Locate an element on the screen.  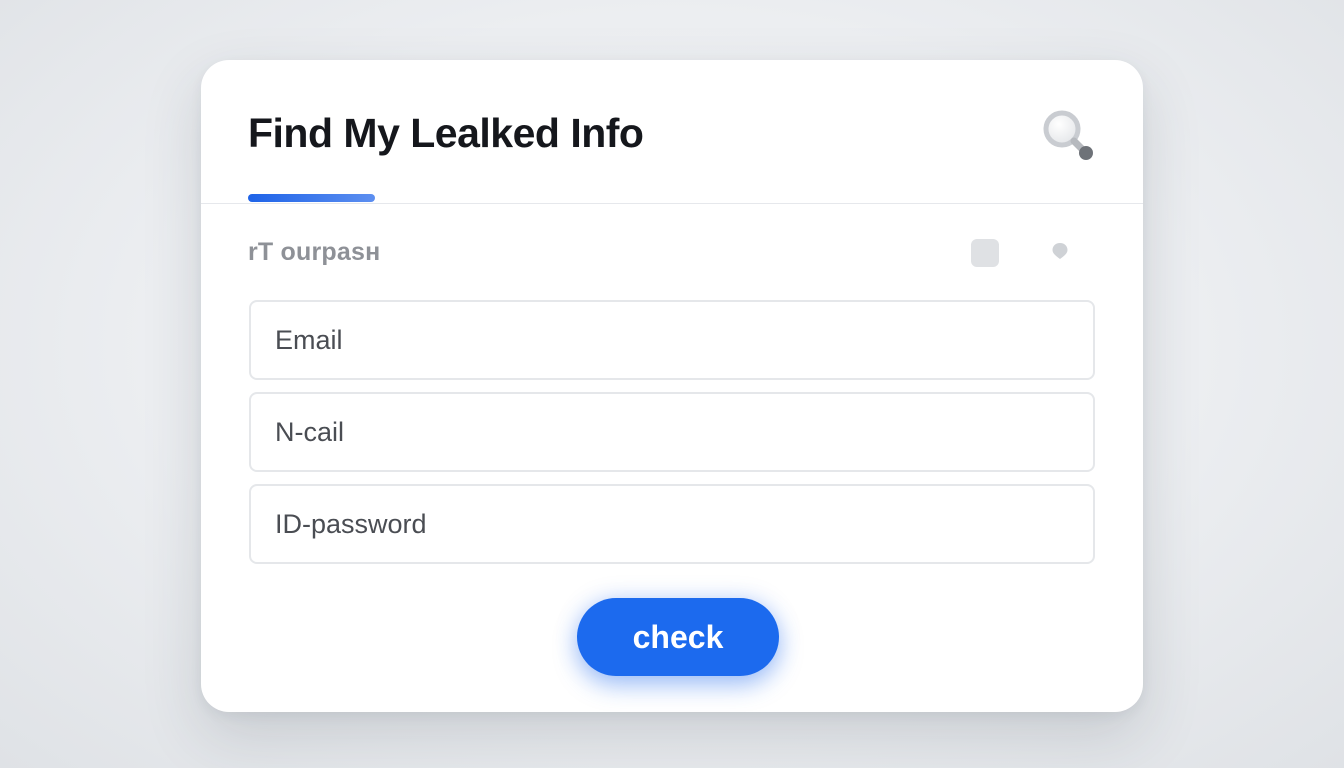
search-icon is located at coordinates (1068, 135).